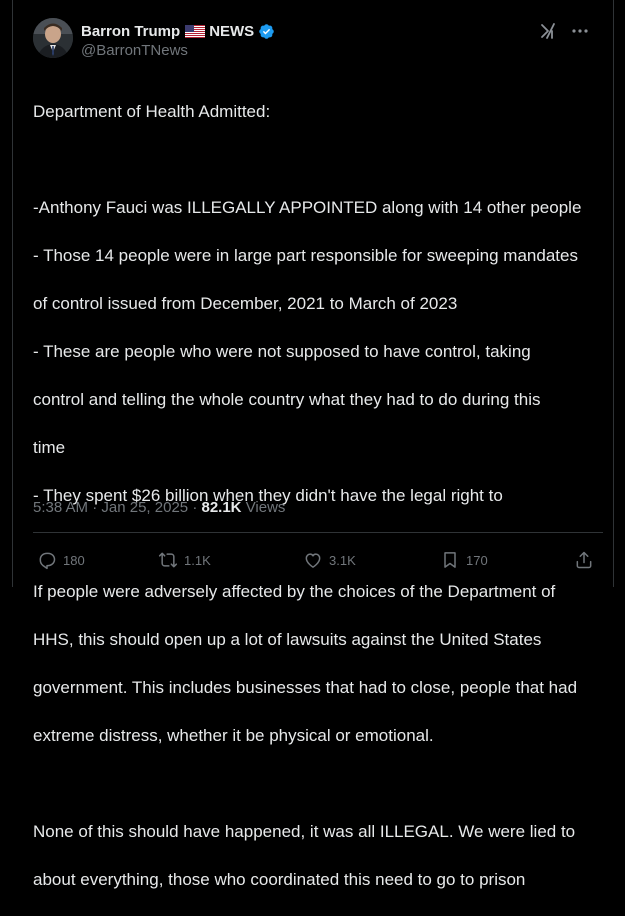 The image size is (625, 916). What do you see at coordinates (564, 33) in the screenshot?
I see `post-top-actions` at bounding box center [564, 33].